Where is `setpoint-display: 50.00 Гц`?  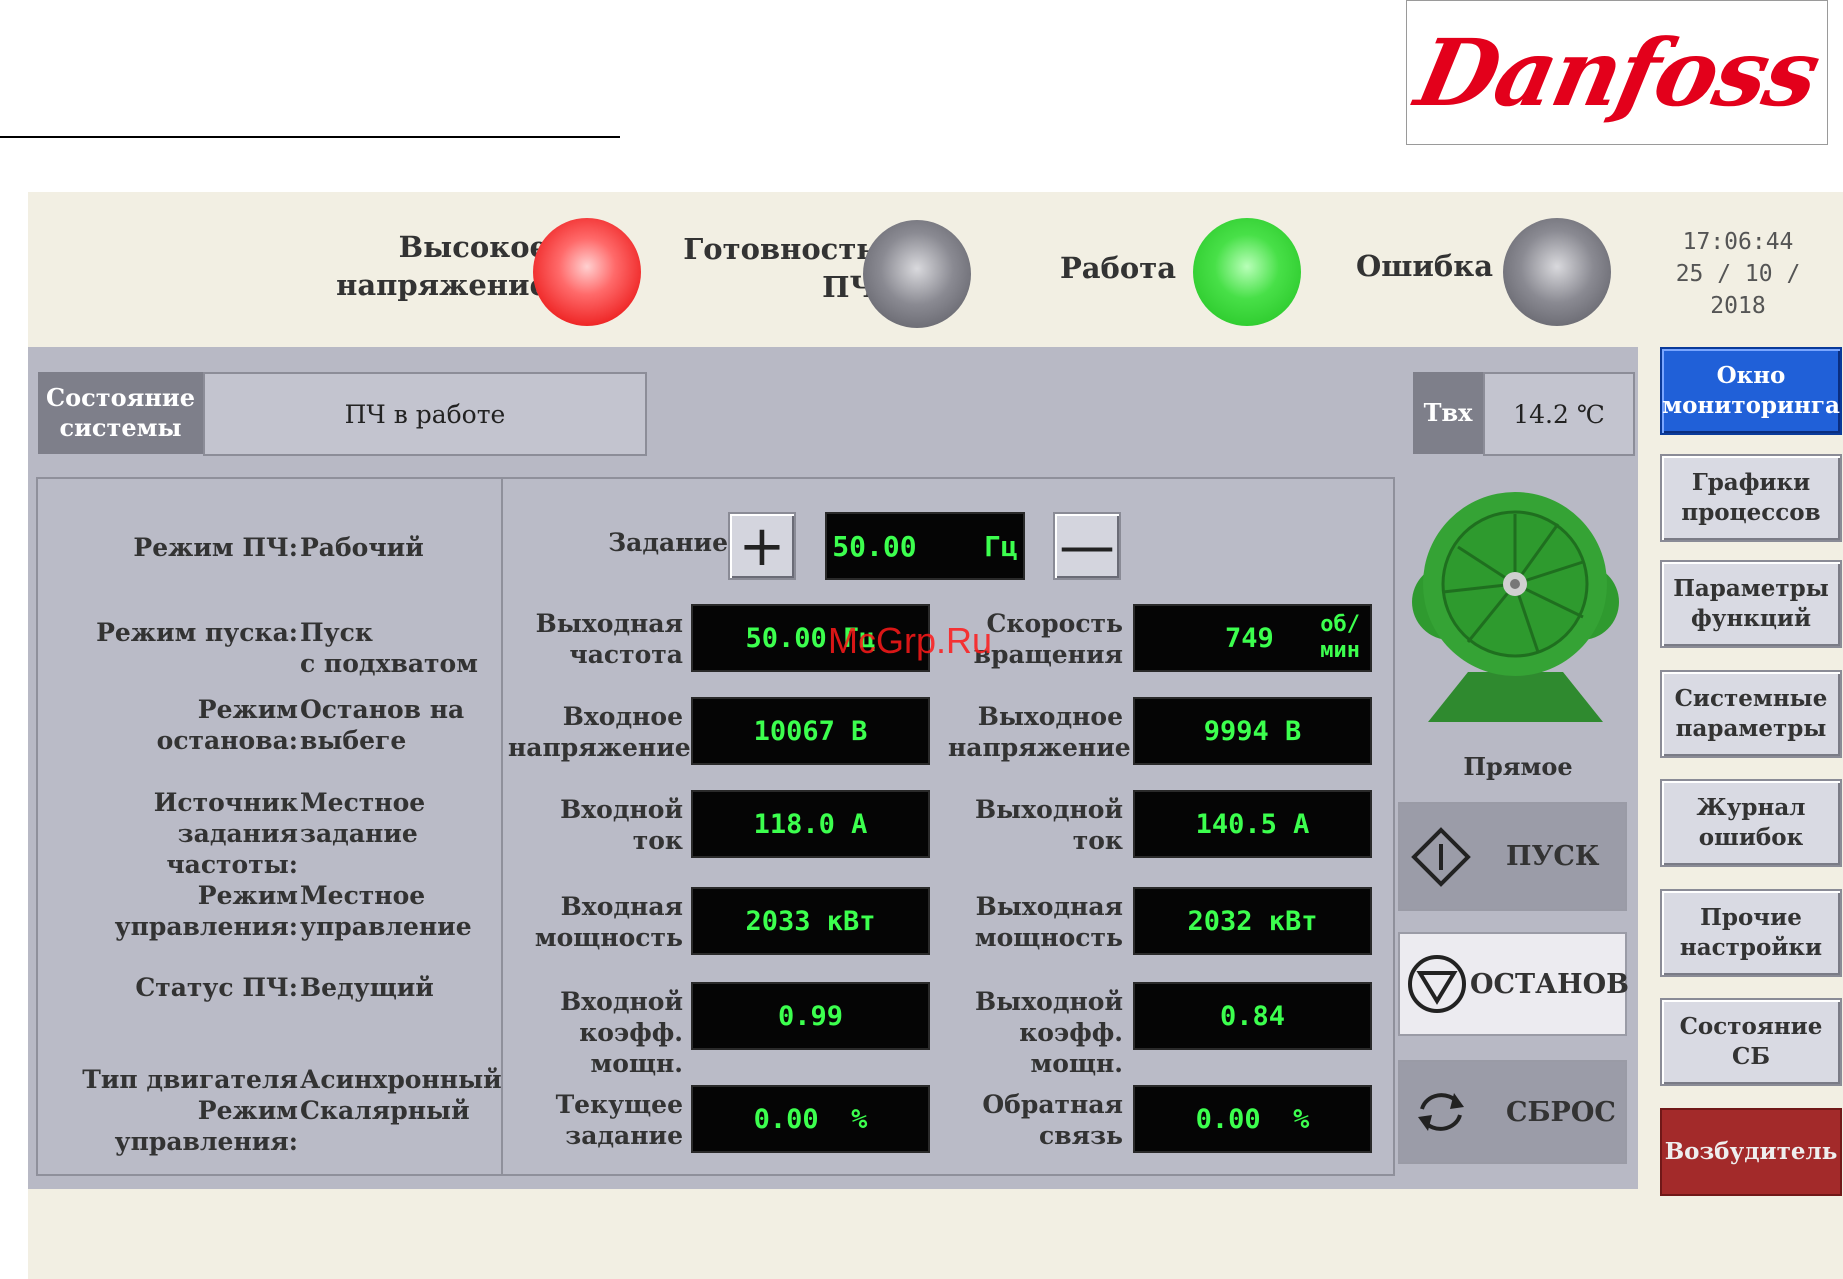 setpoint-display: 50.00 Гц is located at coordinates (925, 546).